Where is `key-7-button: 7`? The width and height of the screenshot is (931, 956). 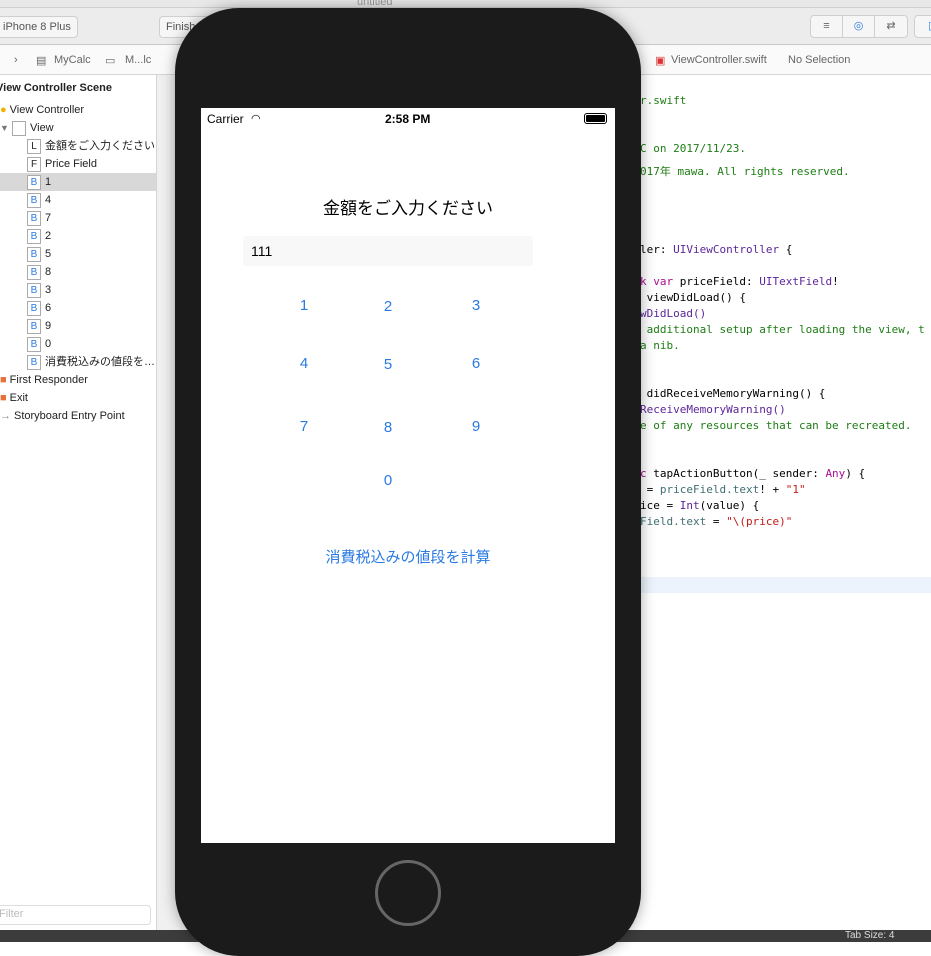 key-7-button: 7 is located at coordinates (304, 426).